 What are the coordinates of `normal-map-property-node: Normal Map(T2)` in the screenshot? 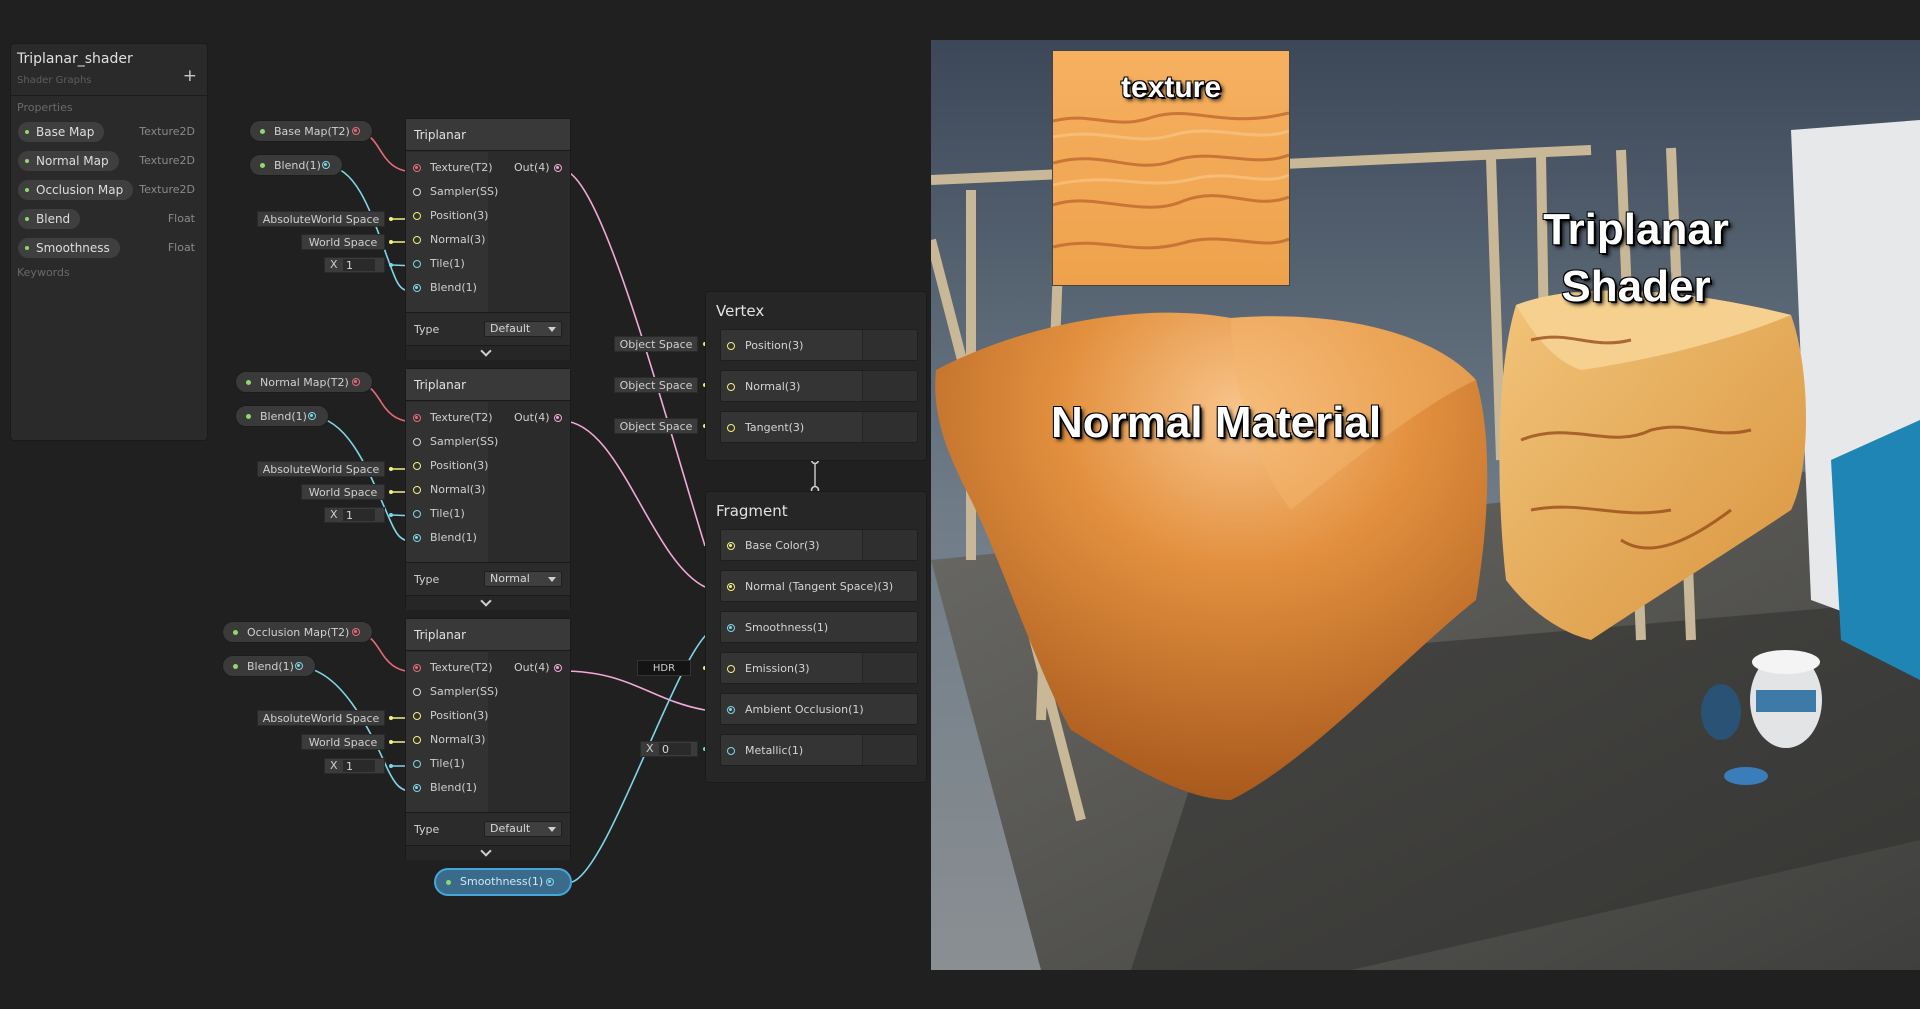 It's located at (304, 382).